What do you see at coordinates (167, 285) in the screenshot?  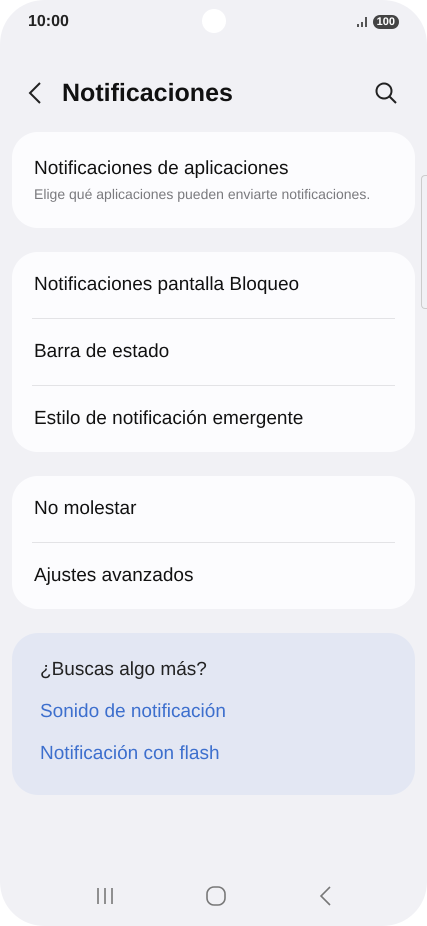 I see `item-title: Notificaciones pantalla Bloqueo` at bounding box center [167, 285].